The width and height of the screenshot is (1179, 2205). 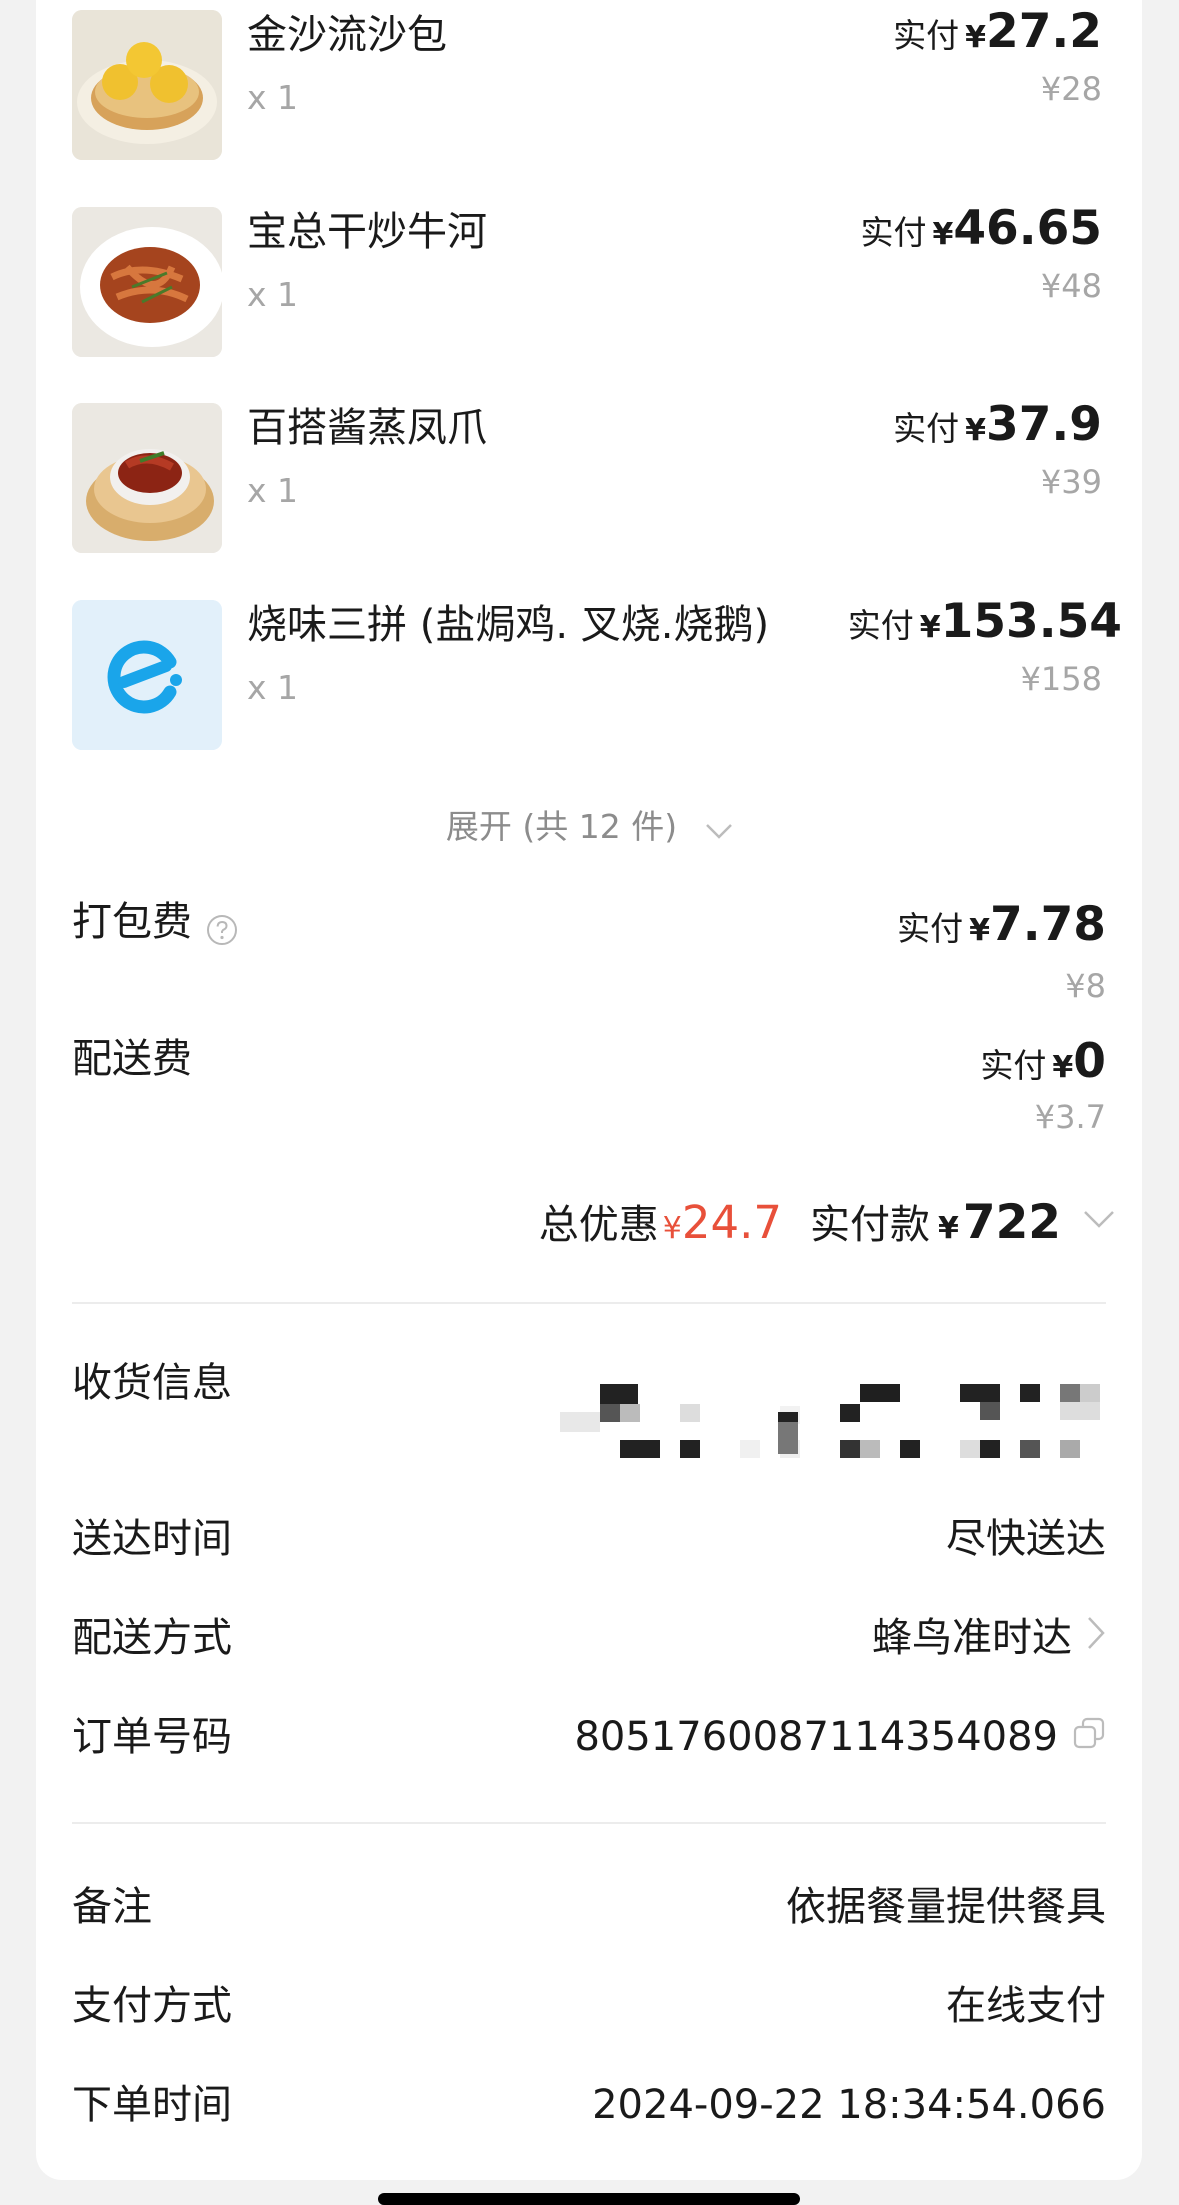 What do you see at coordinates (1061, 679) in the screenshot?
I see `item-original-price: ¥158` at bounding box center [1061, 679].